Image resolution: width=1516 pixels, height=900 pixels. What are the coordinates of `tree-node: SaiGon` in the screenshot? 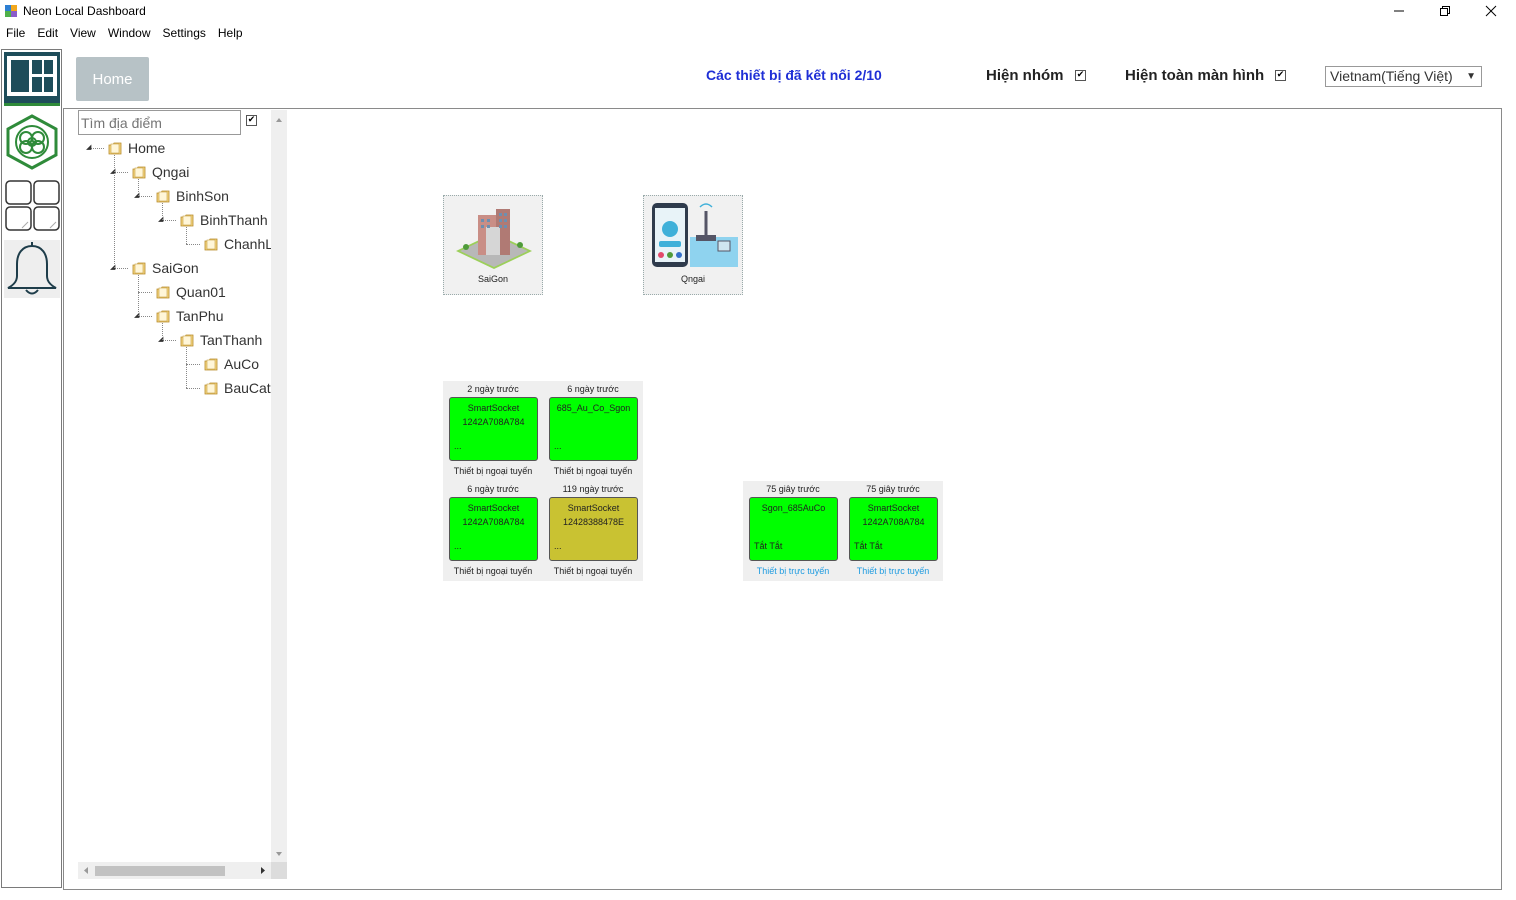 It's located at (165, 268).